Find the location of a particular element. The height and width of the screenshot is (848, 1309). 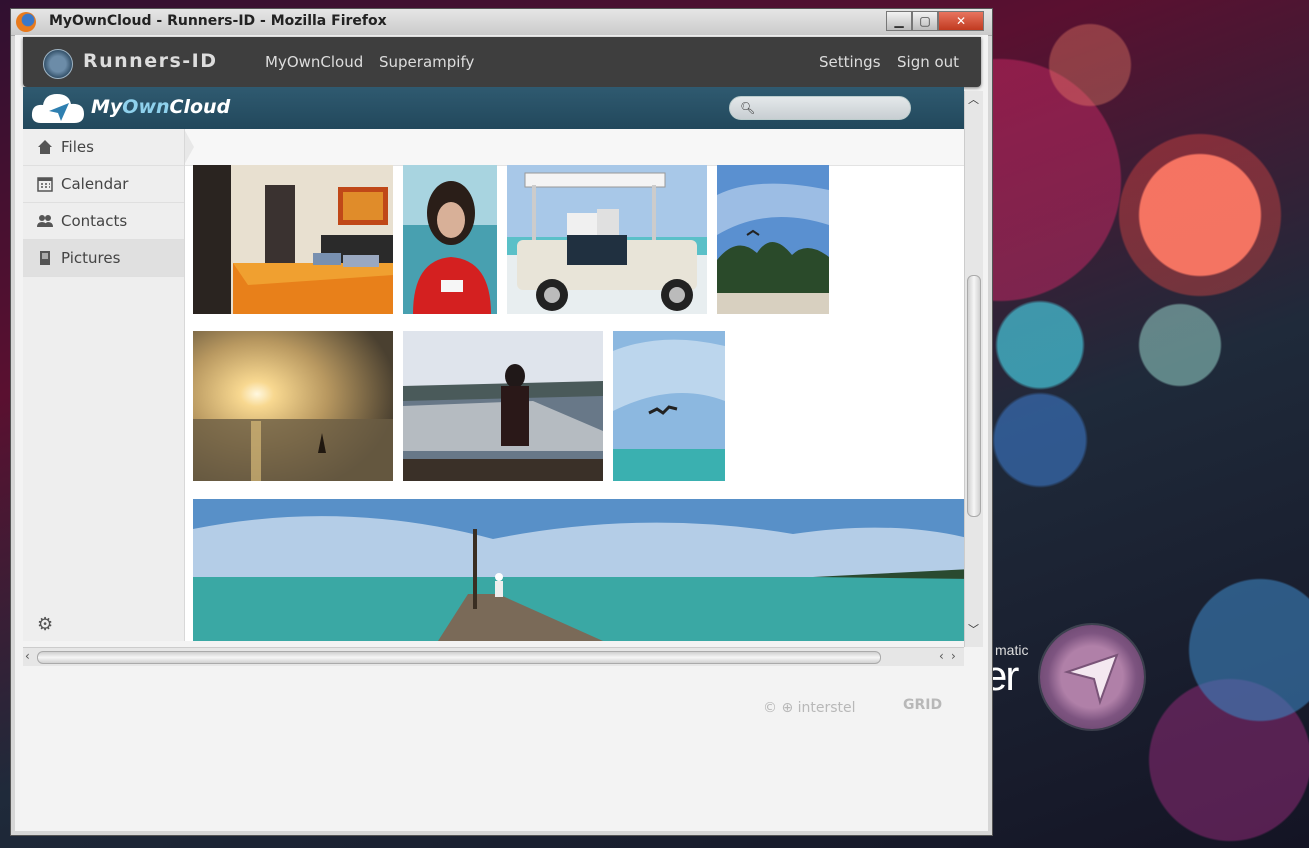

footer-copyright: © ⊕ interstel is located at coordinates (809, 708).